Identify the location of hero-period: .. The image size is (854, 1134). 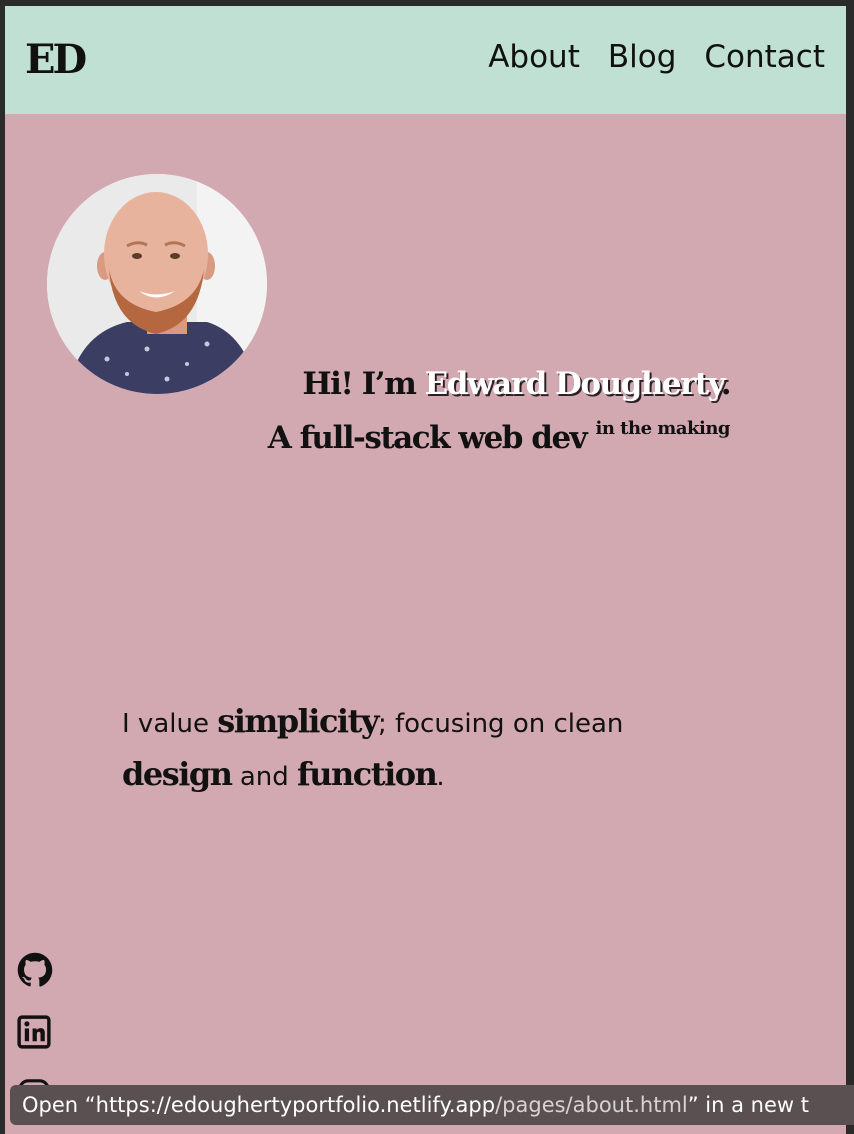
(726, 384).